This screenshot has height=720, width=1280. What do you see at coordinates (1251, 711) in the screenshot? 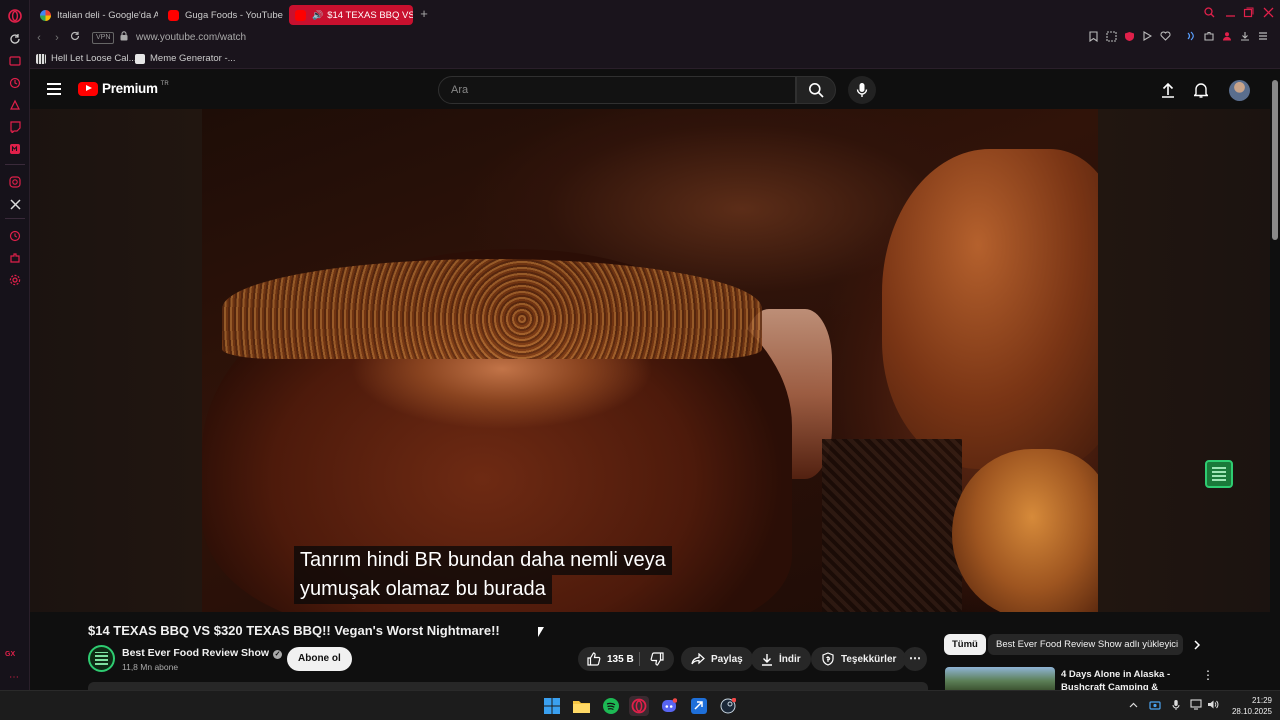
I see `clock-date: 28.10.2025` at bounding box center [1251, 711].